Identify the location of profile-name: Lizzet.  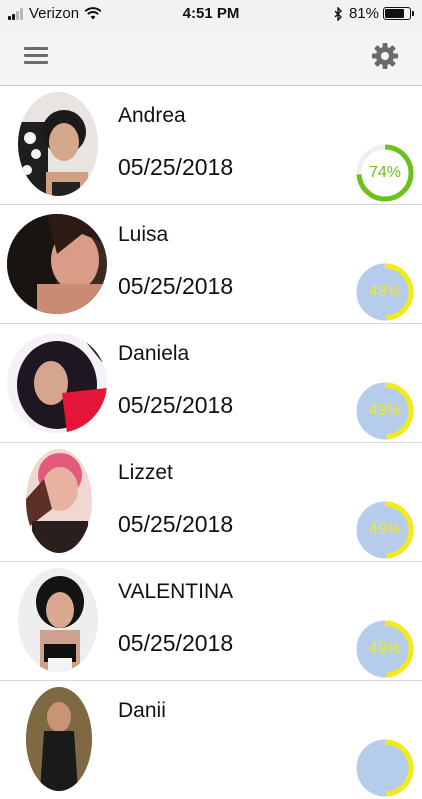
(145, 472).